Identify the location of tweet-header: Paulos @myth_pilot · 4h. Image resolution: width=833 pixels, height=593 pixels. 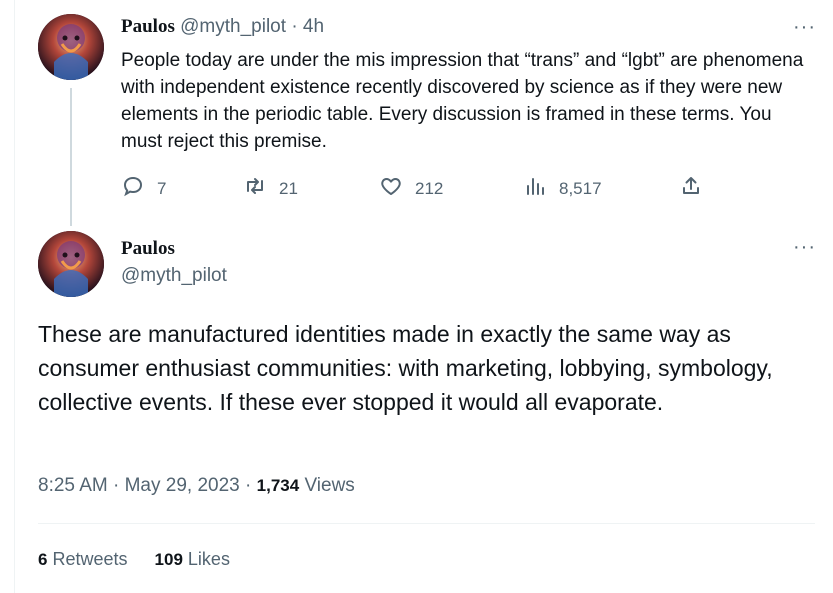
(222, 27).